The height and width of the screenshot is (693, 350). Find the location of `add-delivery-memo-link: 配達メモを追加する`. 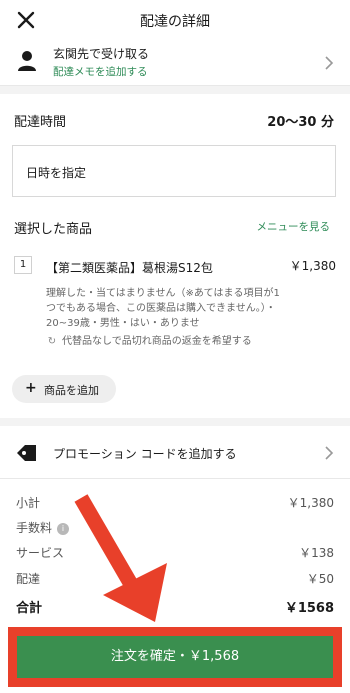

add-delivery-memo-link: 配達メモを追加する is located at coordinates (100, 71).